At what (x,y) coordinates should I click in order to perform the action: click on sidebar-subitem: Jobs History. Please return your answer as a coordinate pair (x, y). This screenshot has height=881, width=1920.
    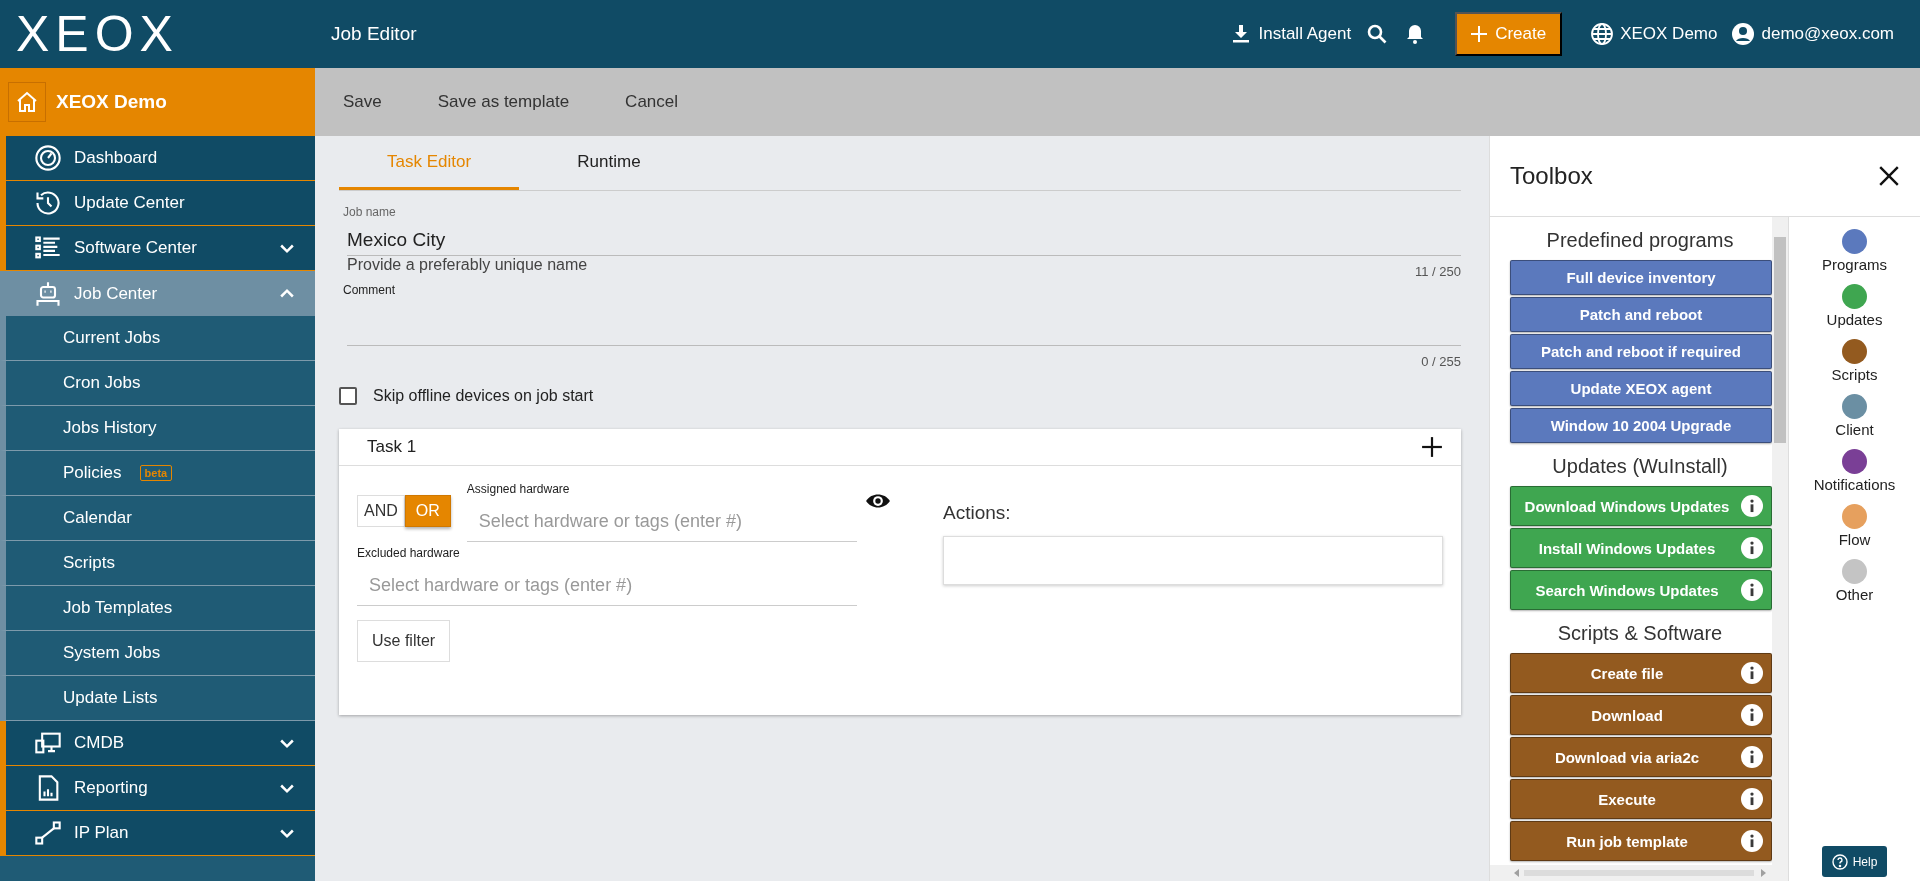
    Looking at the image, I should click on (157, 428).